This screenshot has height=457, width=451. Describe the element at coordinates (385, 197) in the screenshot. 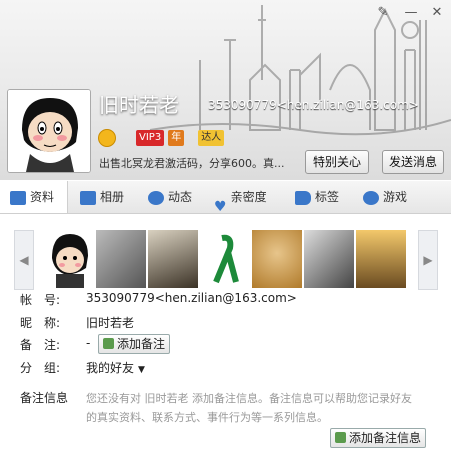

I see `tab-games: 游戏` at that location.